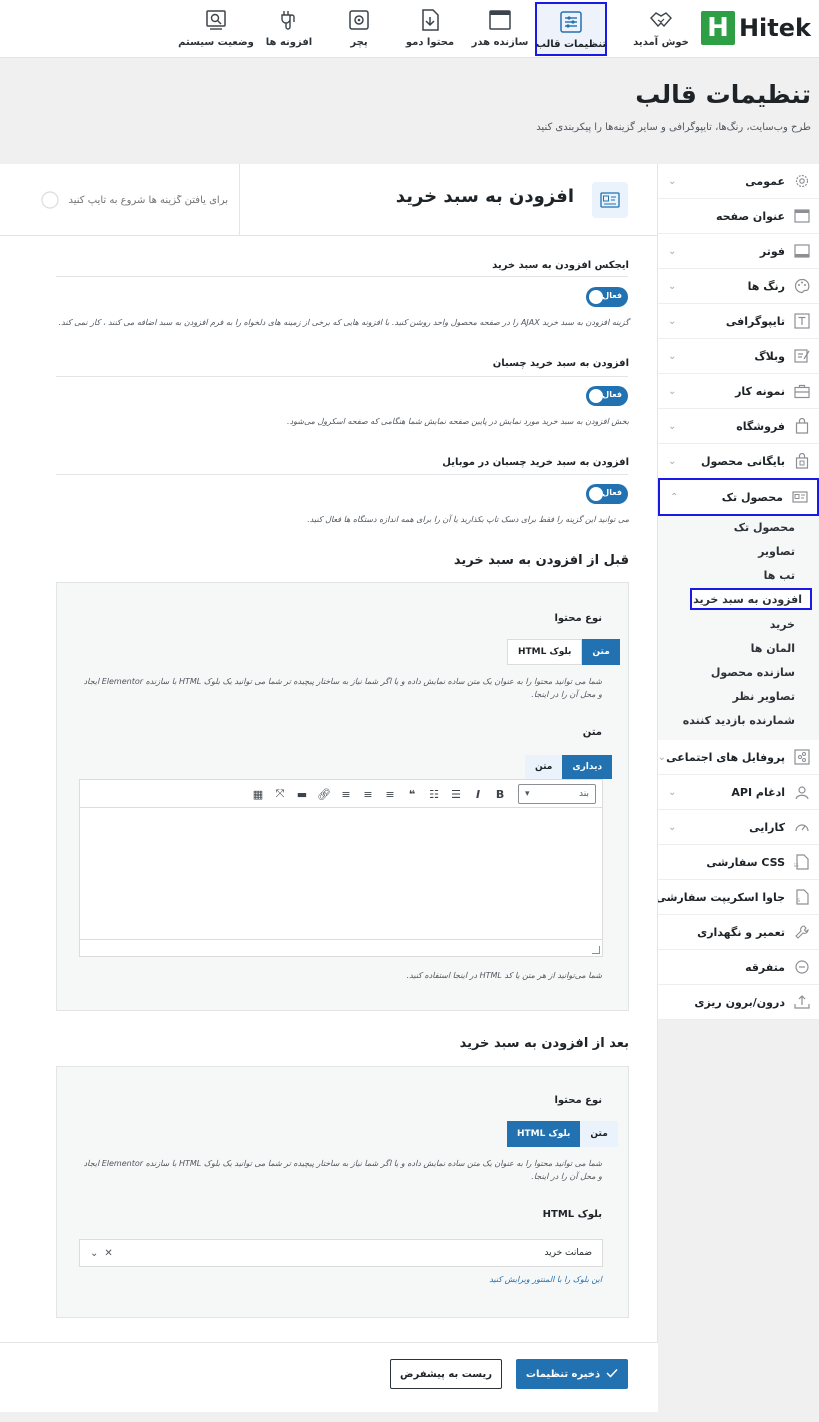  Describe the element at coordinates (596, 950) in the screenshot. I see `resize-handle-icon` at that location.